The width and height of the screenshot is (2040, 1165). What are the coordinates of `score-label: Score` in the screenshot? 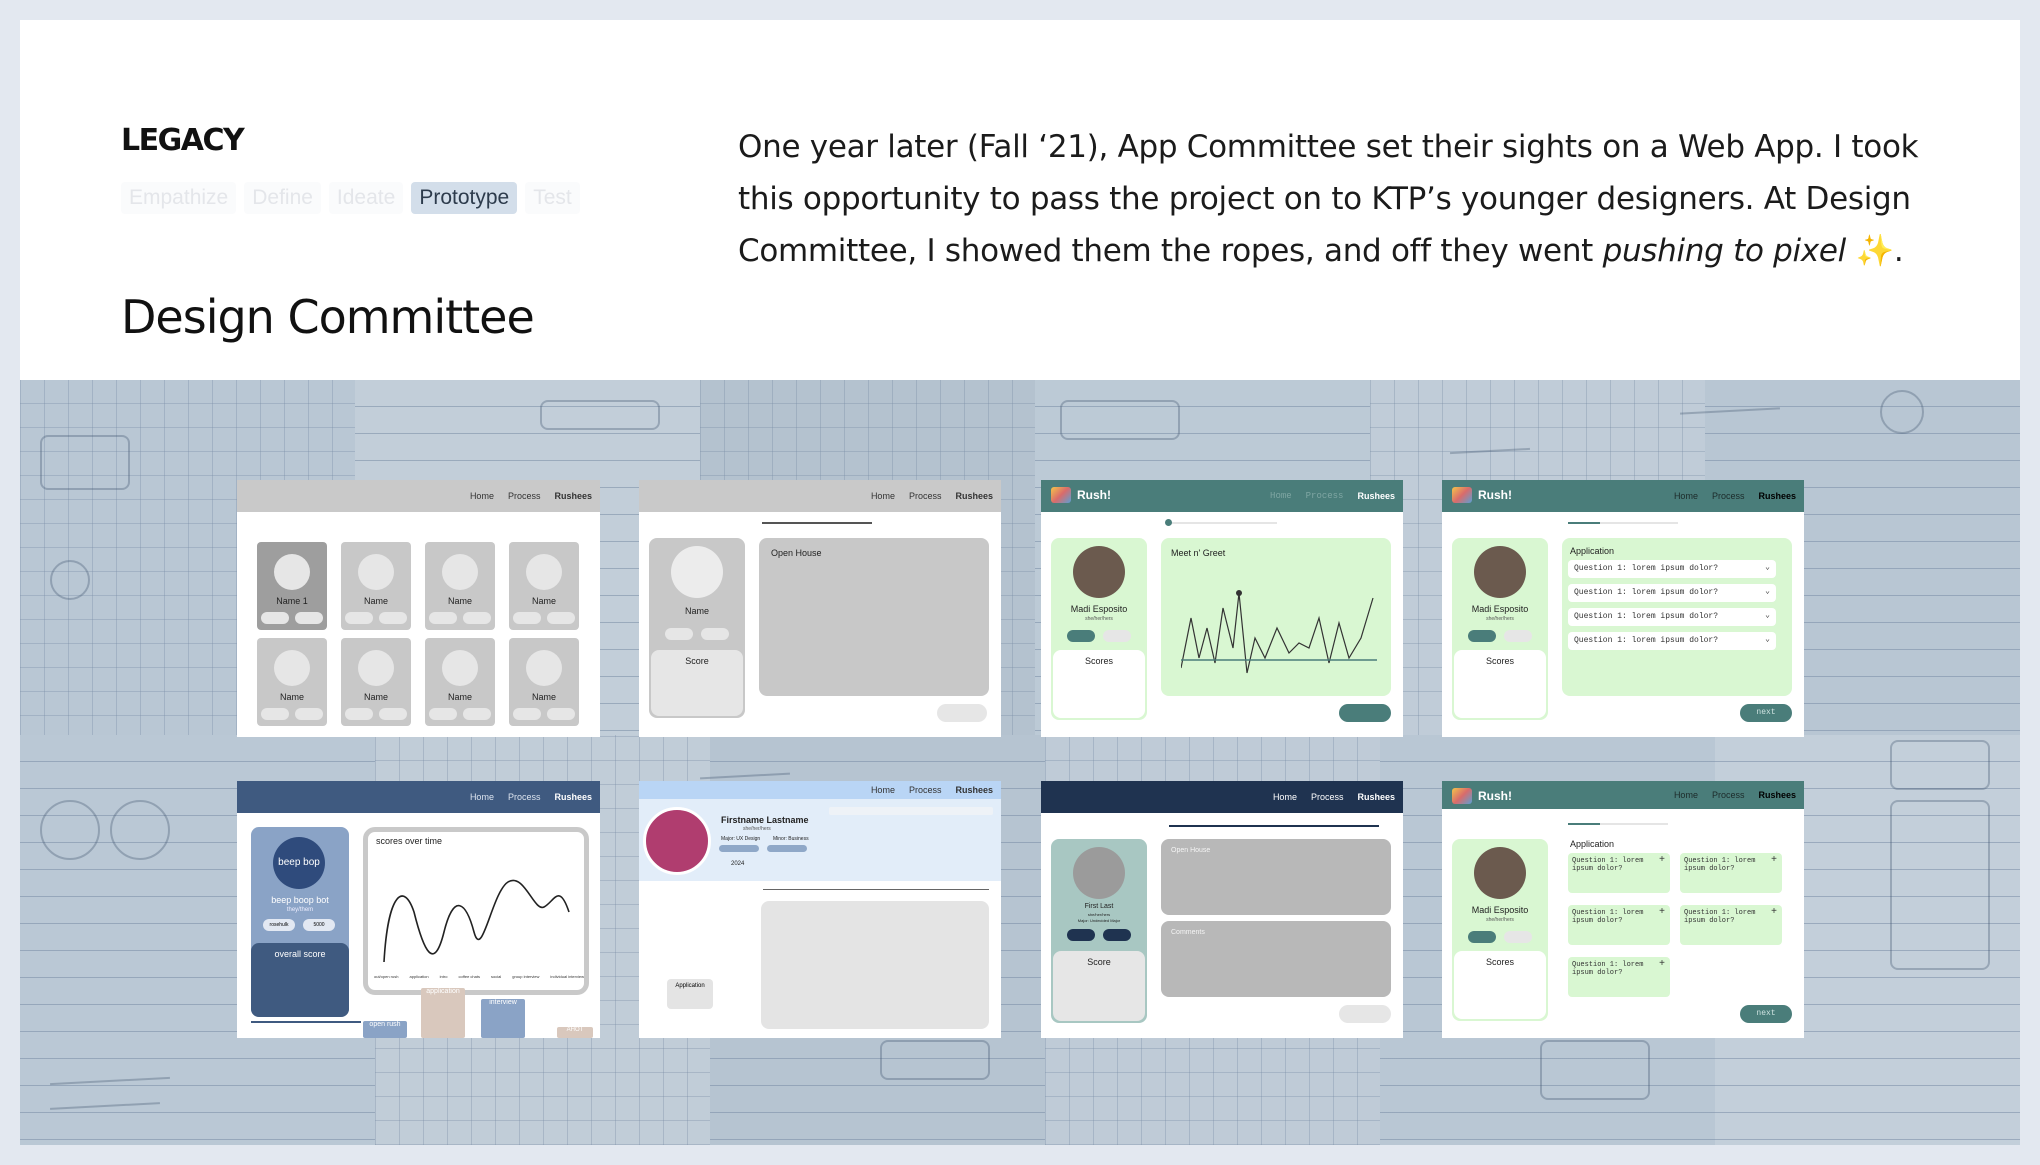 It's located at (697, 661).